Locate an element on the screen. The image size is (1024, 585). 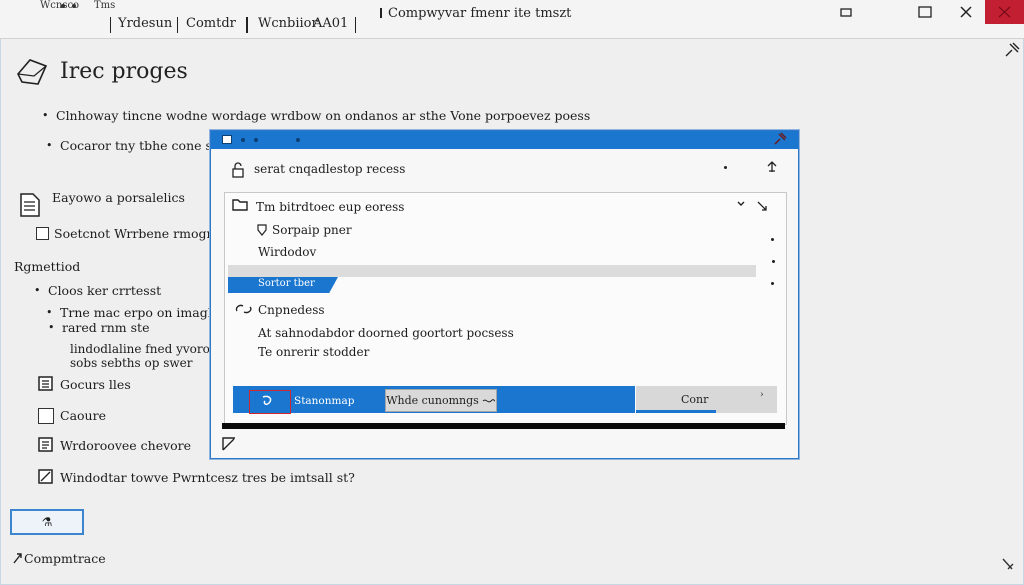
maximize-icon is located at coordinates (925, 12).